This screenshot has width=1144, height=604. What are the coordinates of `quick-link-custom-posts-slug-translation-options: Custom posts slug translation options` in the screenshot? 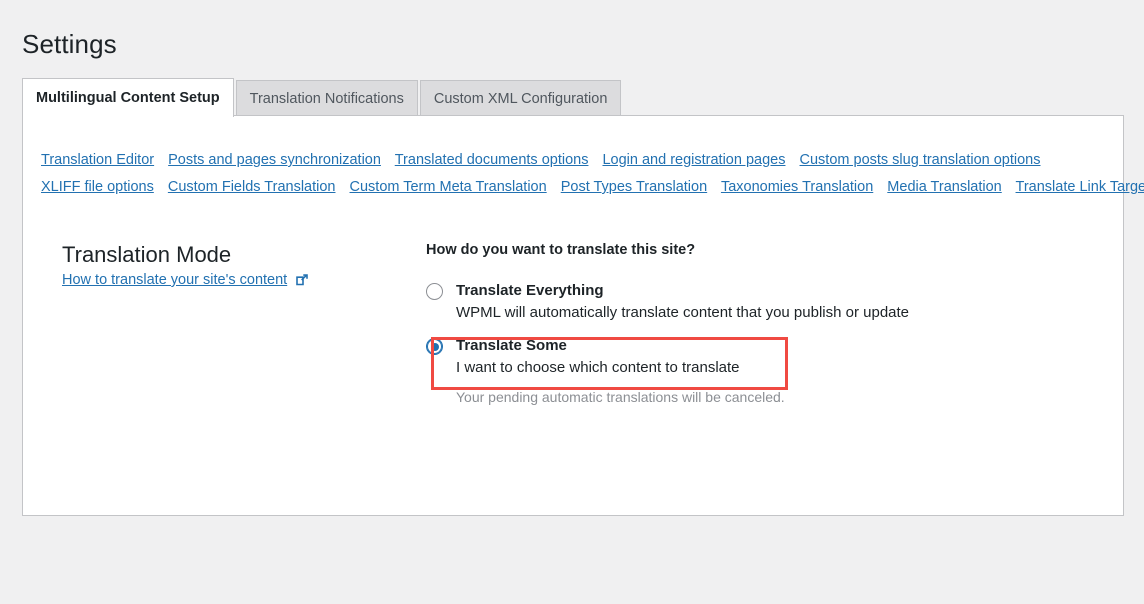 It's located at (920, 160).